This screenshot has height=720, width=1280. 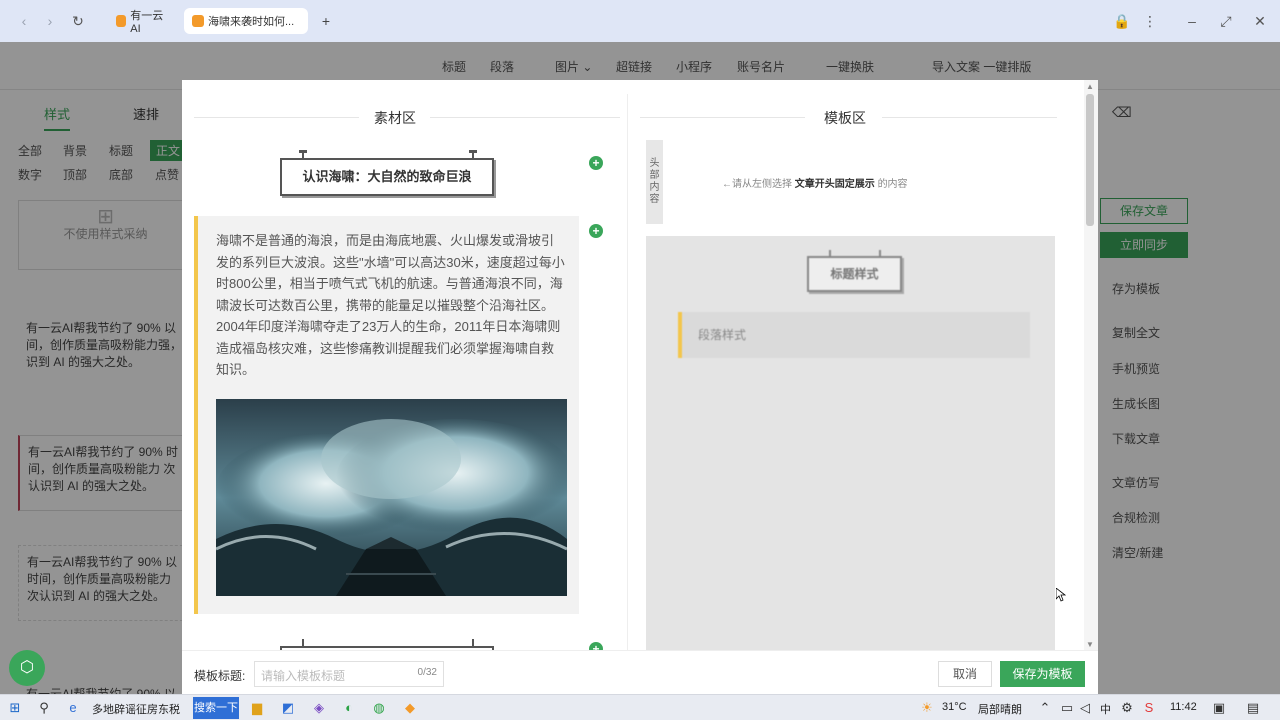 I want to click on weather-temp: 31°C, so click(x=954, y=707).